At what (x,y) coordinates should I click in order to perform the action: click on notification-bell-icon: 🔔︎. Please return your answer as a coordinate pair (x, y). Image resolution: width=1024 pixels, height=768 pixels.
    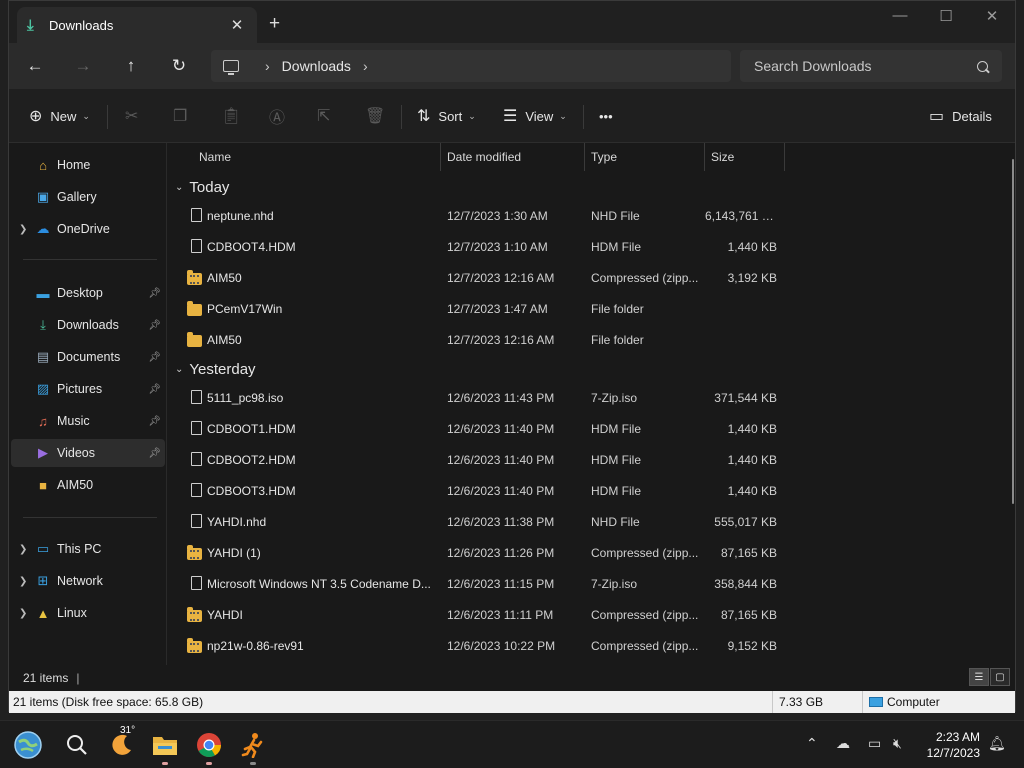
    Looking at the image, I should click on (997, 743).